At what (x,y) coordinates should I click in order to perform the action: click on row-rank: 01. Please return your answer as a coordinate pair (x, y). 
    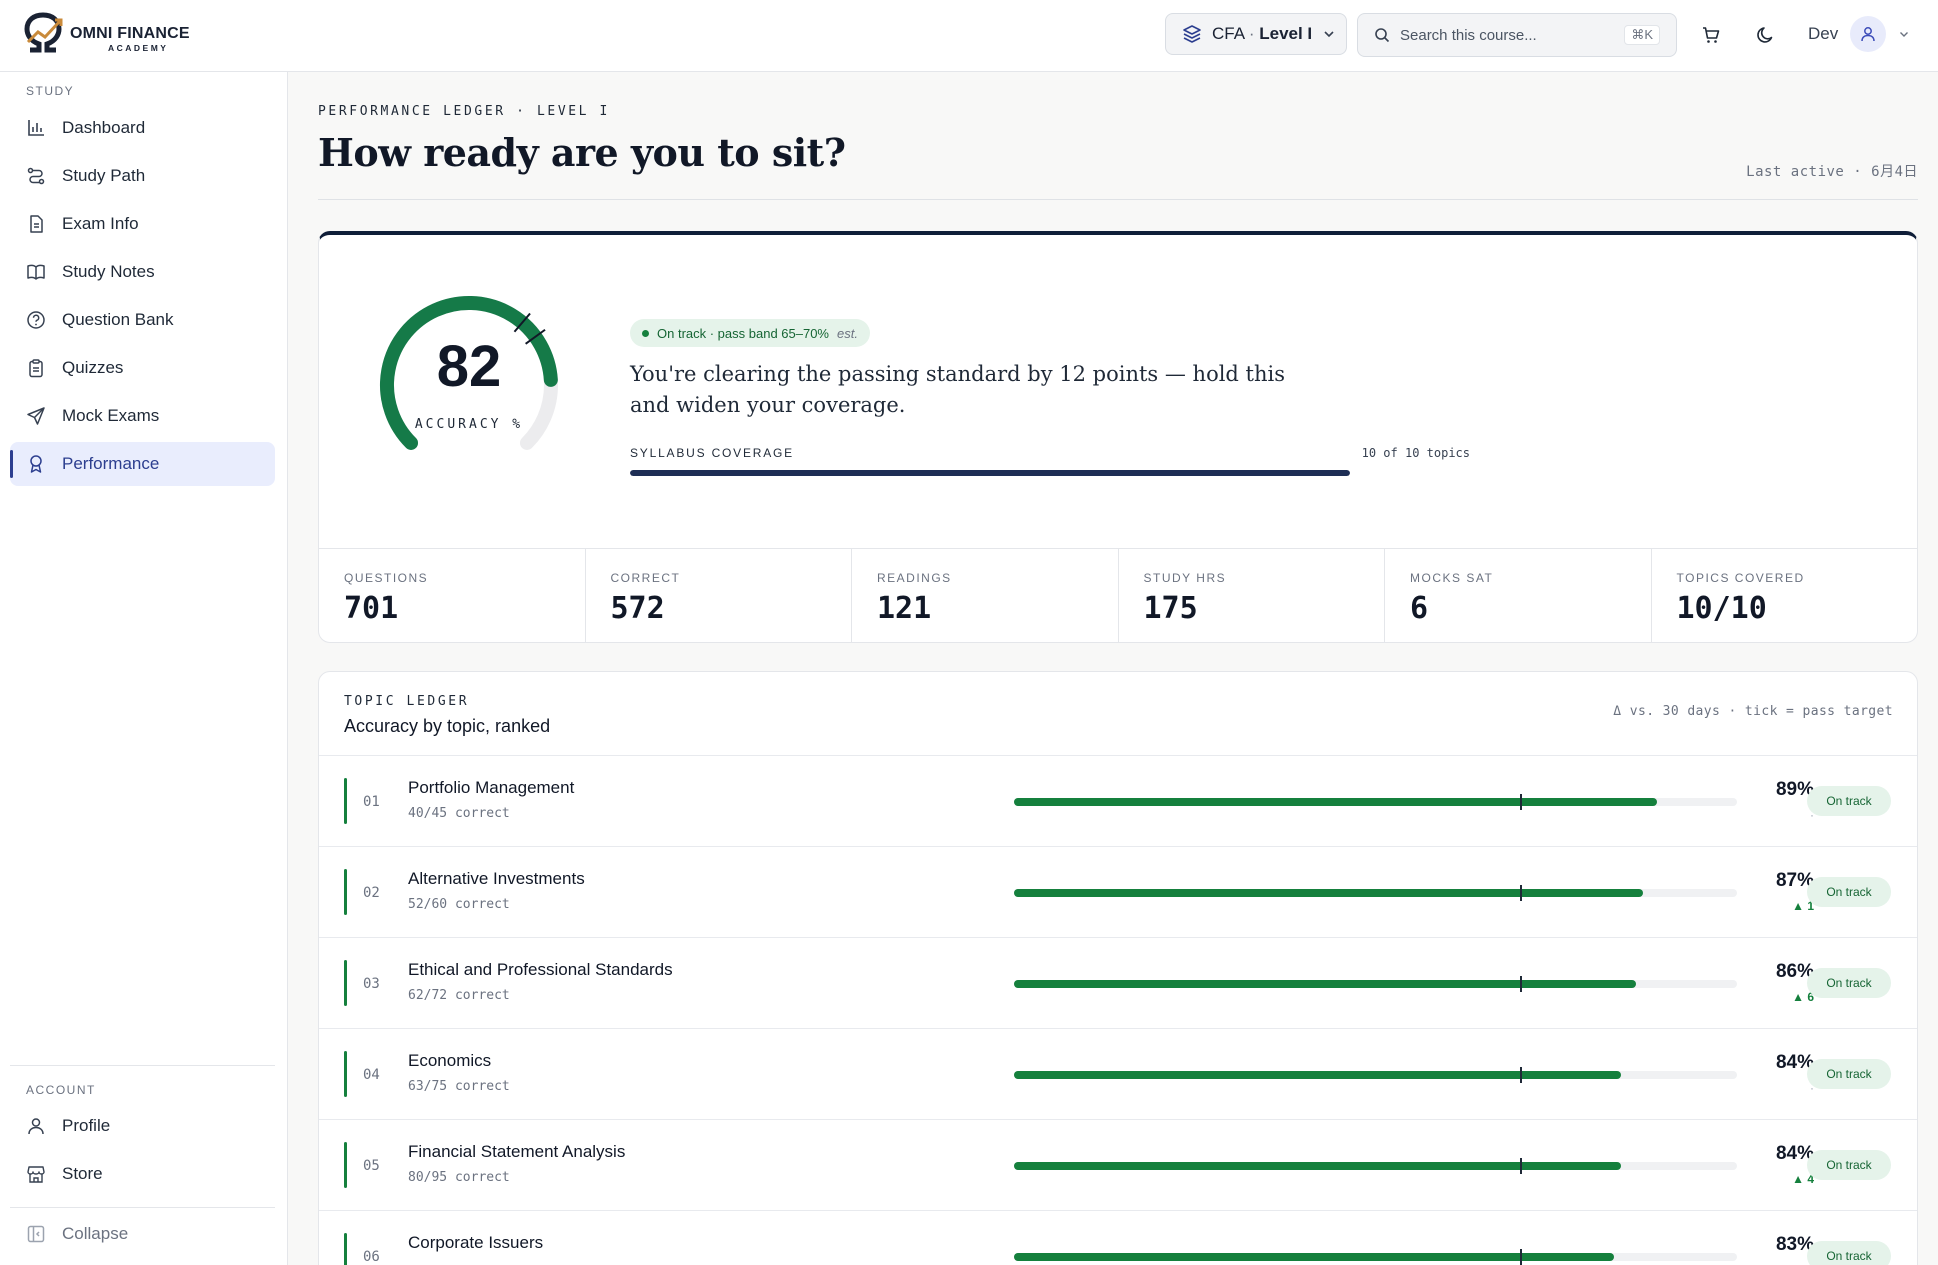
    Looking at the image, I should click on (371, 802).